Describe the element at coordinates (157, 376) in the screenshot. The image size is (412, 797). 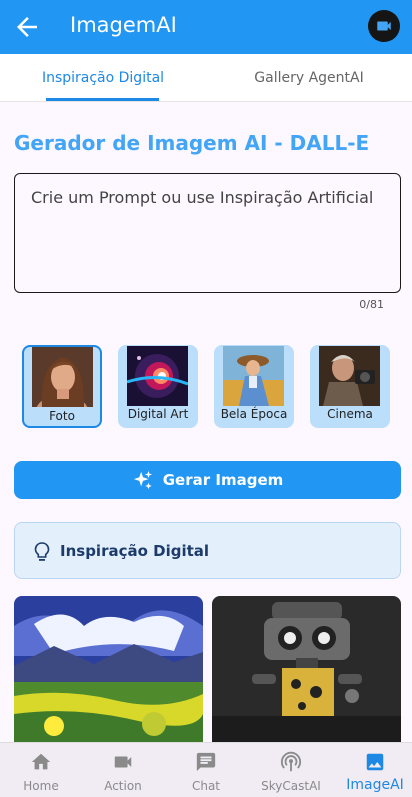
I see `digital-art-thumbnail` at that location.